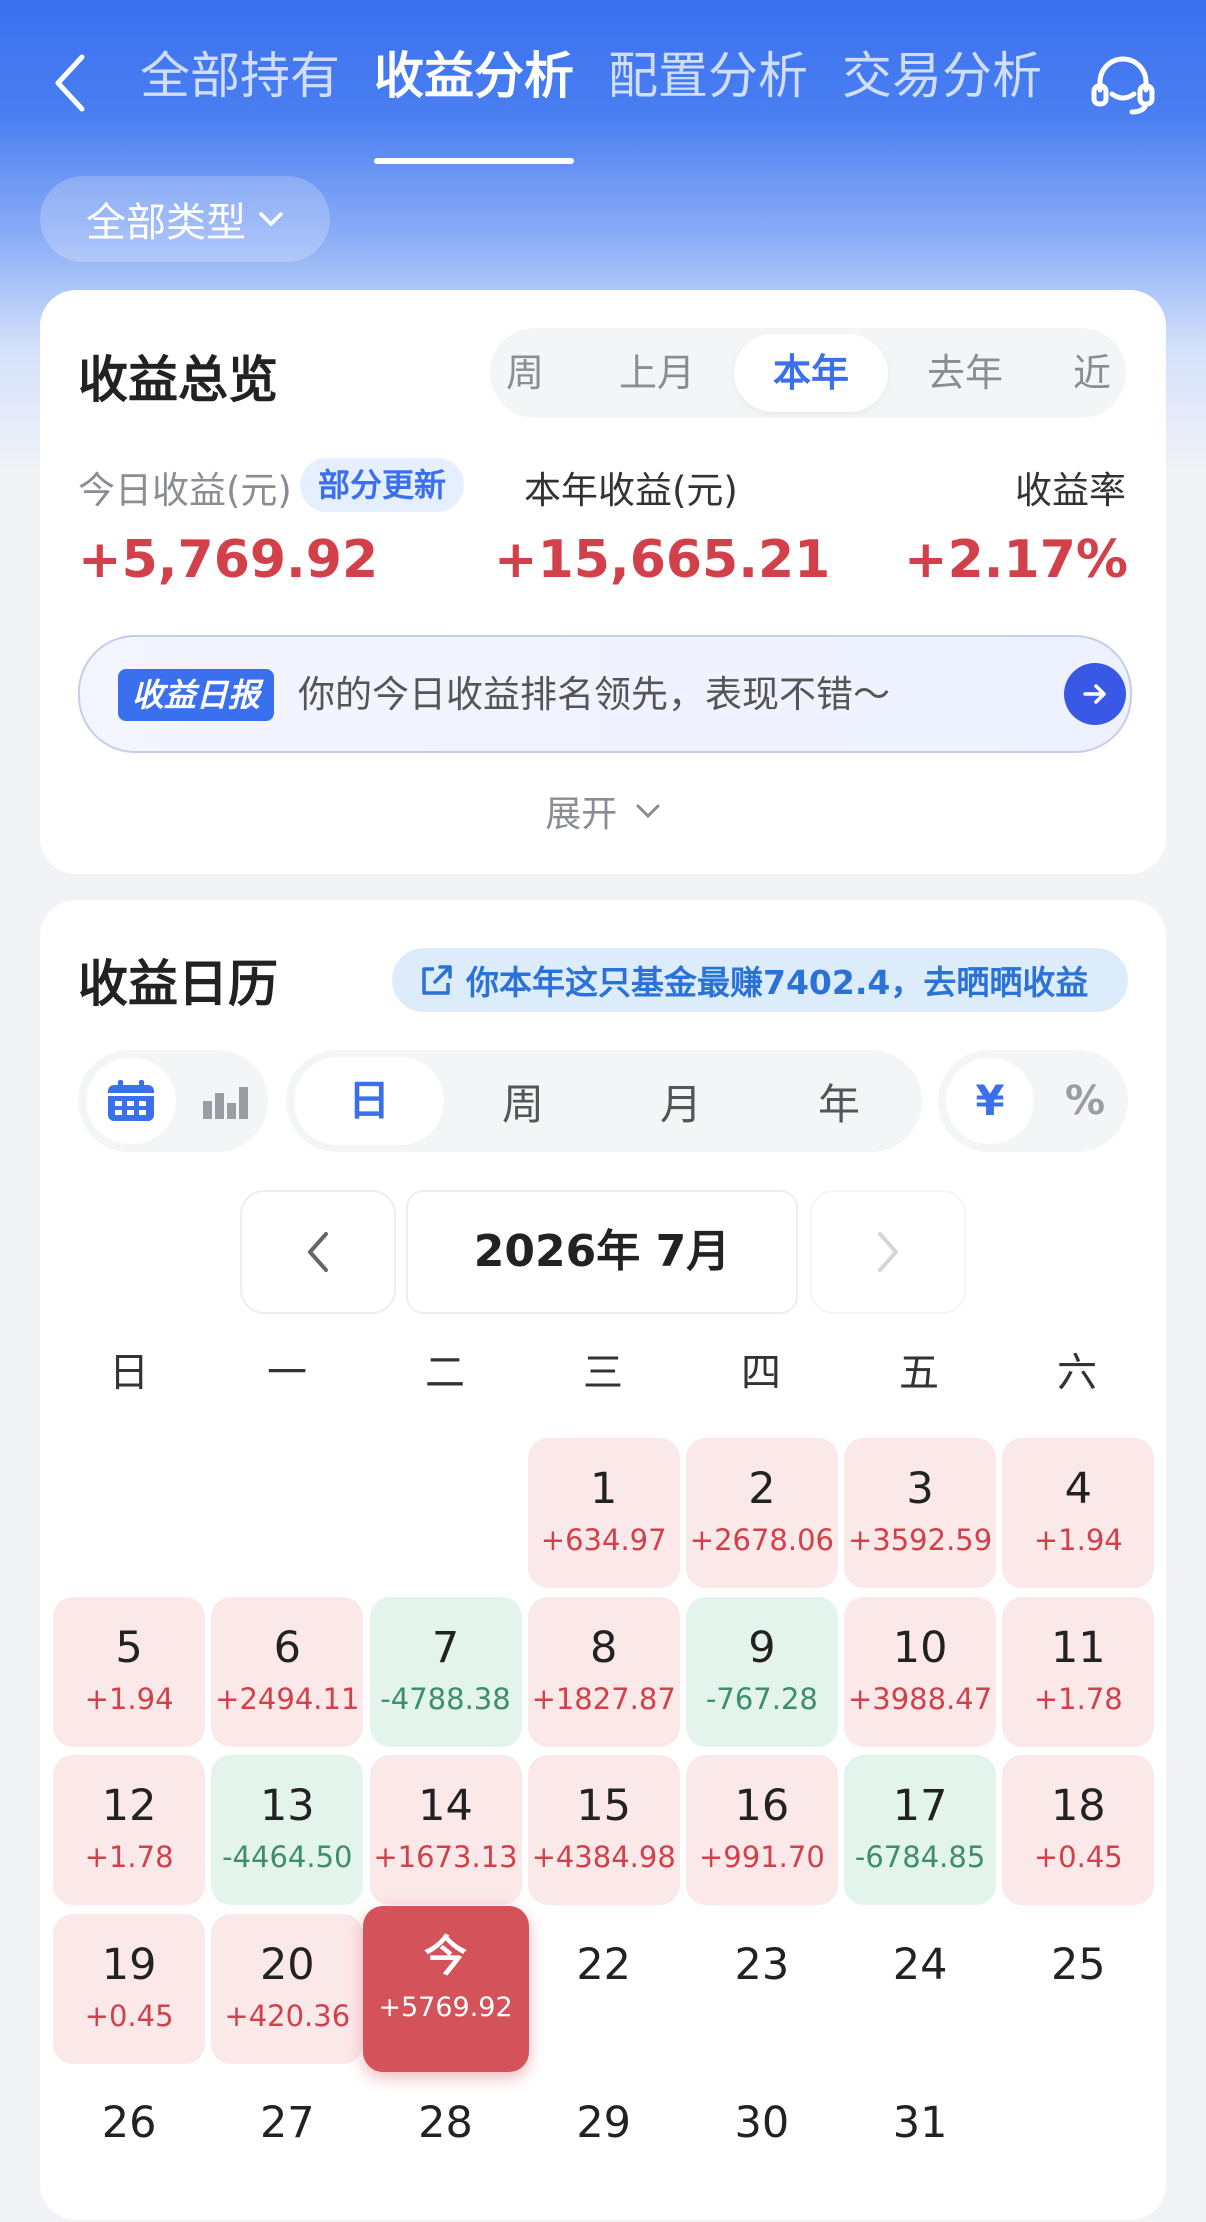 The image size is (1206, 2222). What do you see at coordinates (581, 814) in the screenshot?
I see `expand-label: 展开` at bounding box center [581, 814].